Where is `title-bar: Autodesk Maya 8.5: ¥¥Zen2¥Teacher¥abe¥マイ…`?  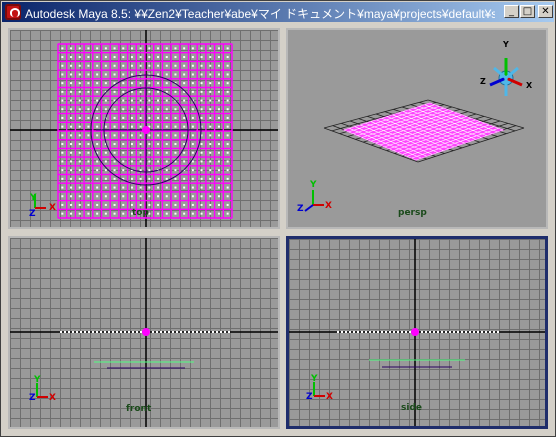 title-bar: Autodesk Maya 8.5: ¥¥Zen2¥Teacher¥abe¥マイ… is located at coordinates (278, 12).